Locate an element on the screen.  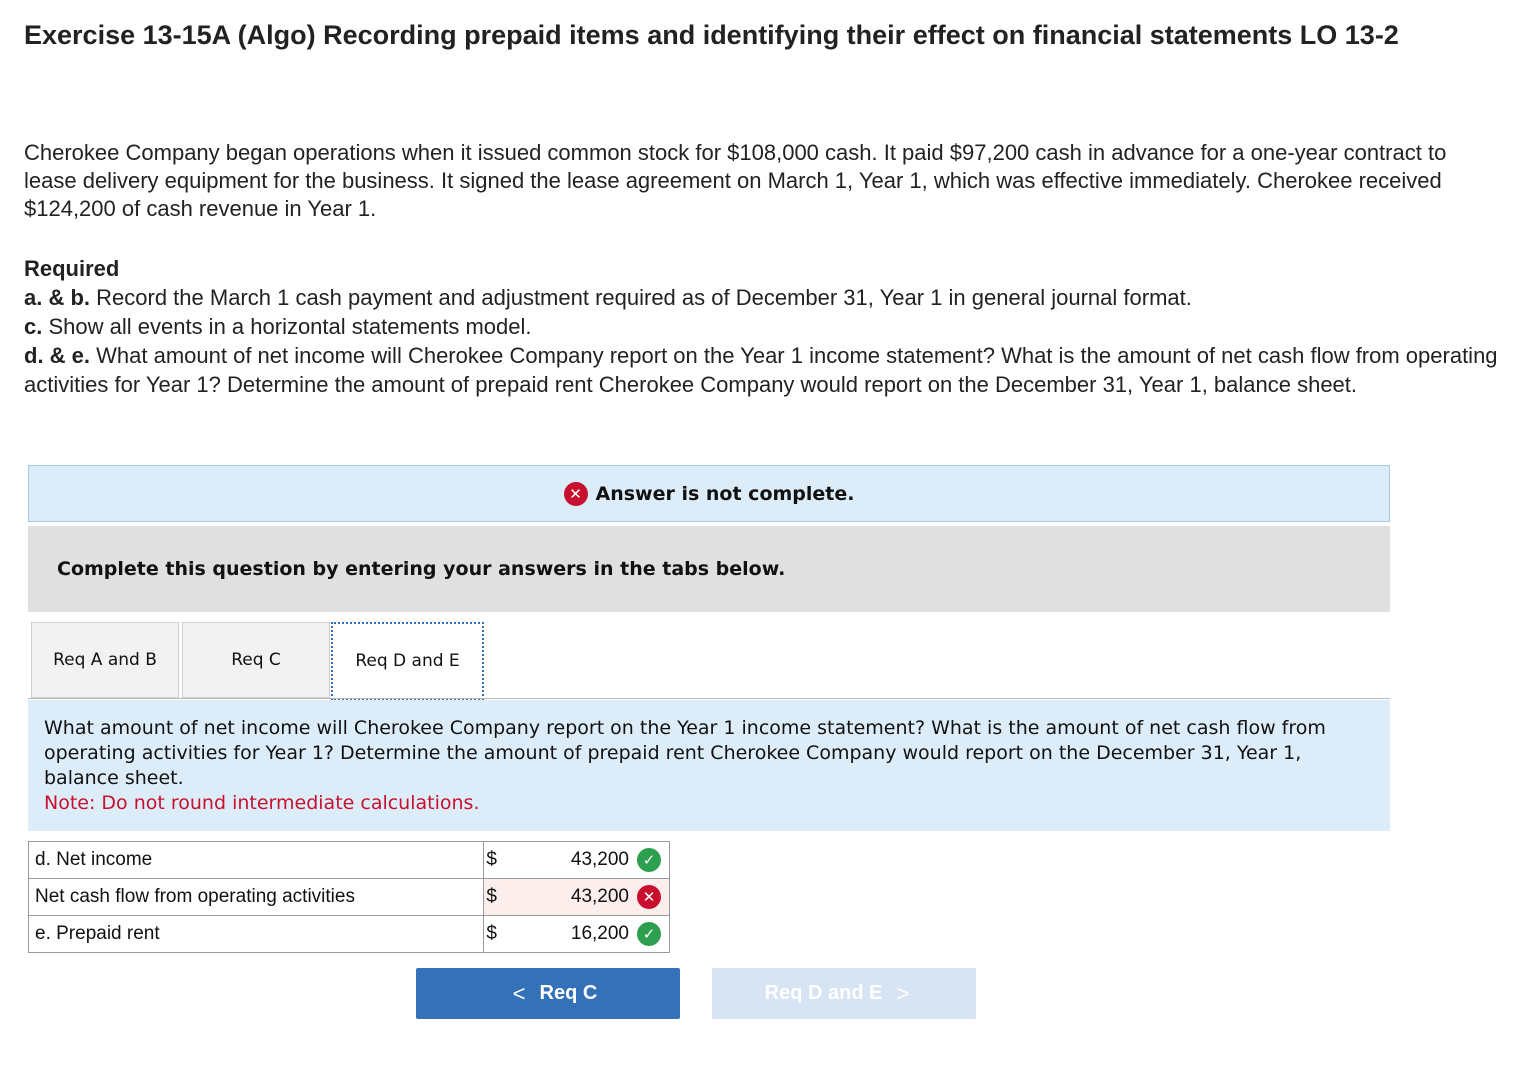
prepaid-rent-input: 16,200 ✓ is located at coordinates (591, 934).